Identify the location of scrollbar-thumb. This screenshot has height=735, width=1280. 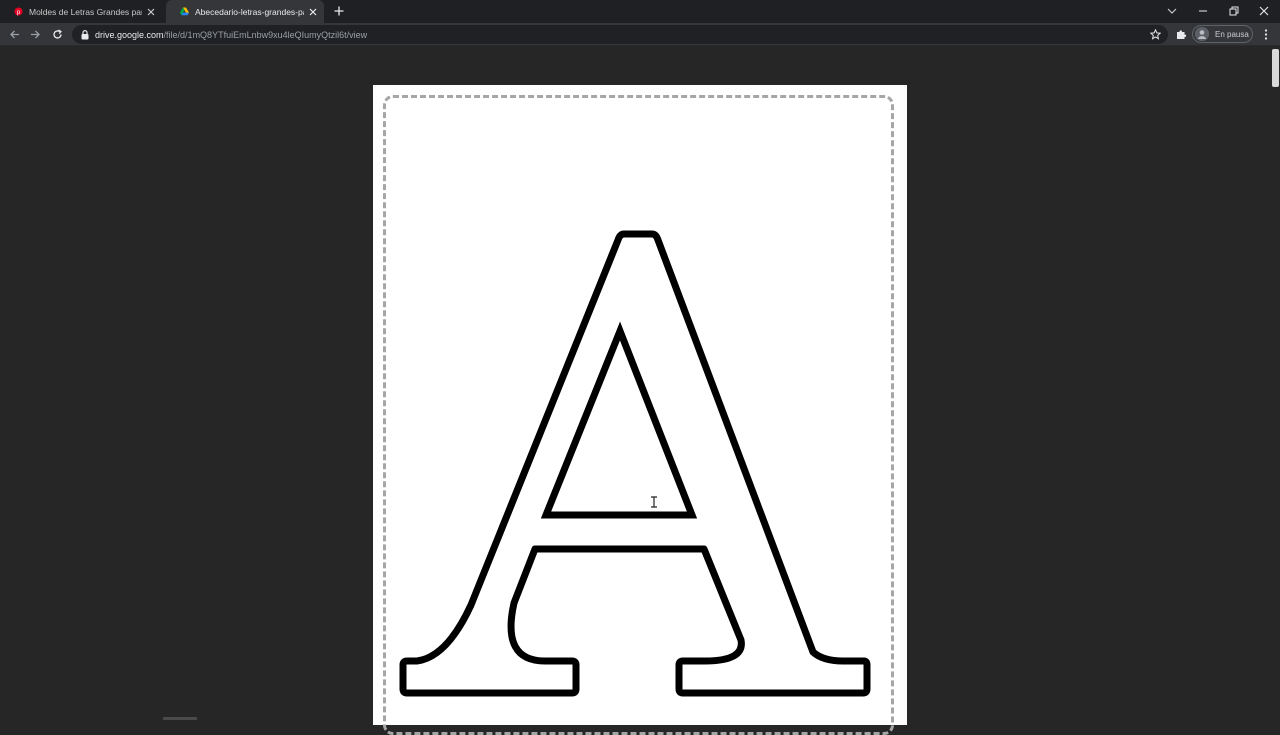
(1275, 68).